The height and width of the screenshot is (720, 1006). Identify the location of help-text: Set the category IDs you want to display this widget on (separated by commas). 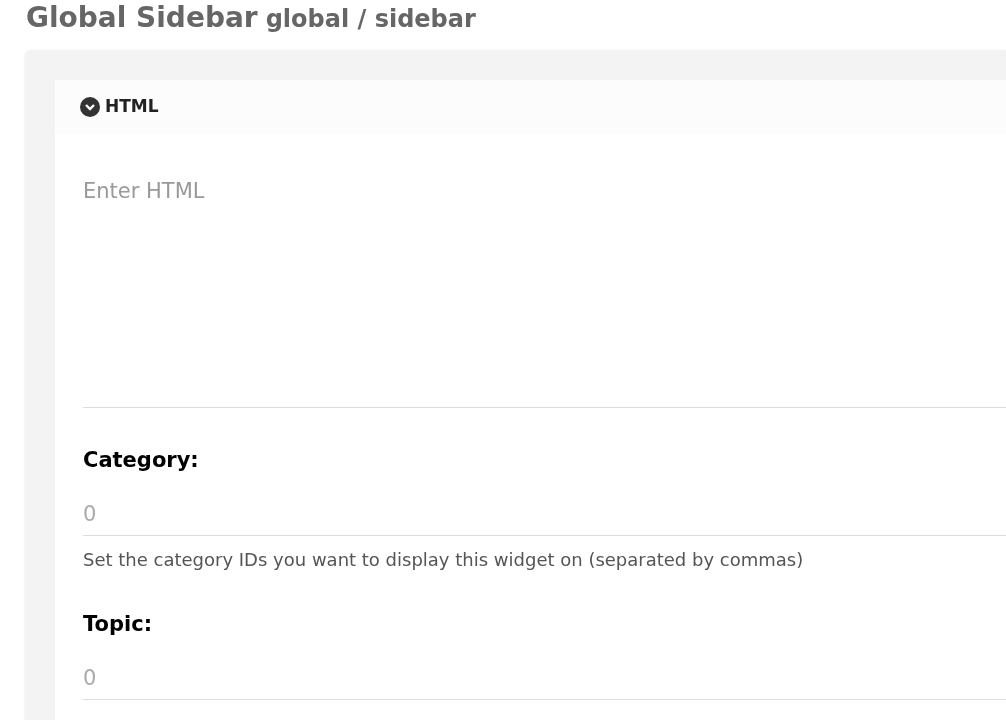
(444, 560).